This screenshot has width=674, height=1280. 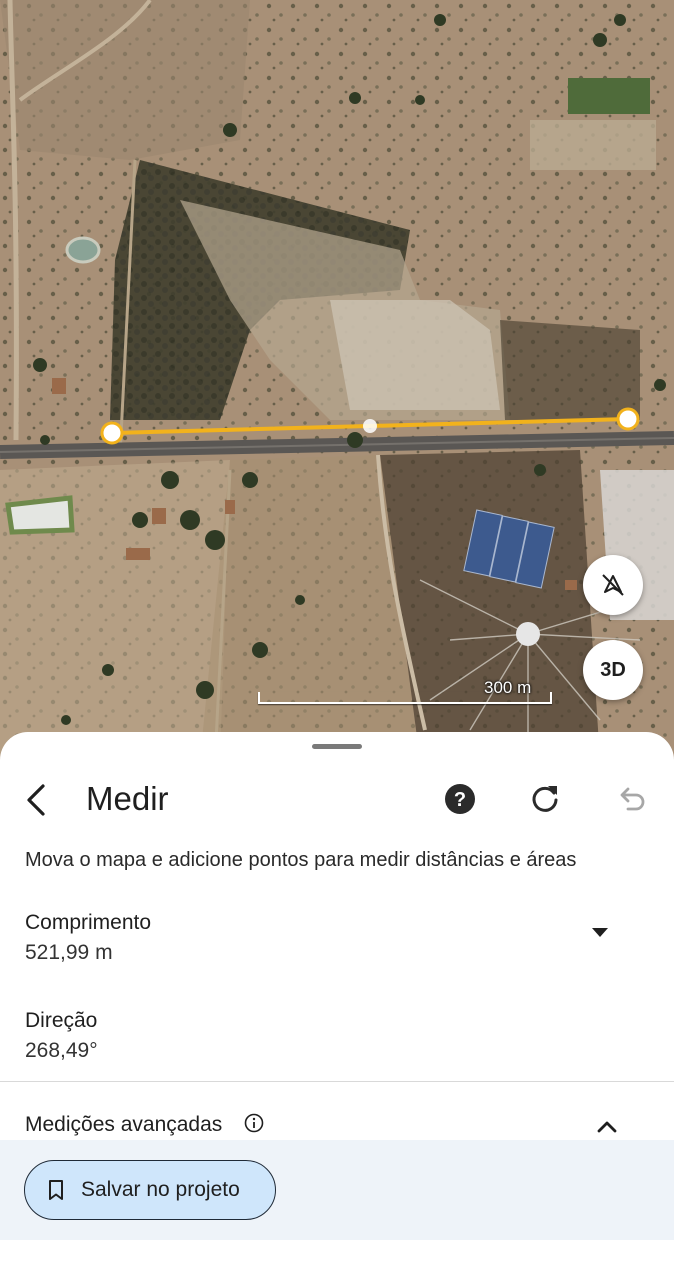 What do you see at coordinates (69, 952) in the screenshot?
I see `length-value: 521,99 m` at bounding box center [69, 952].